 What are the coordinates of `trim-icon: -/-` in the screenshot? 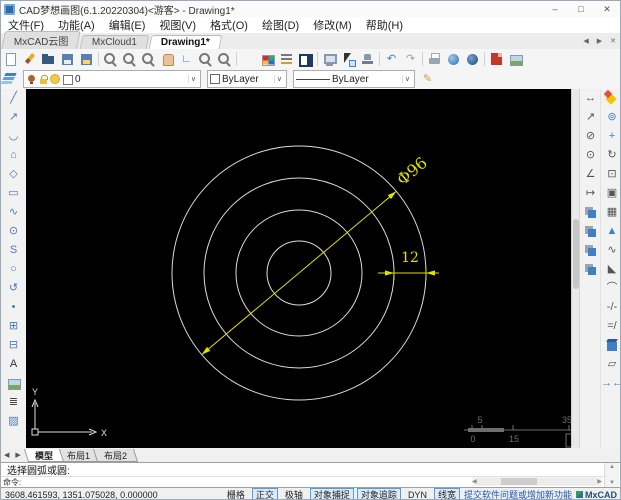 It's located at (612, 307).